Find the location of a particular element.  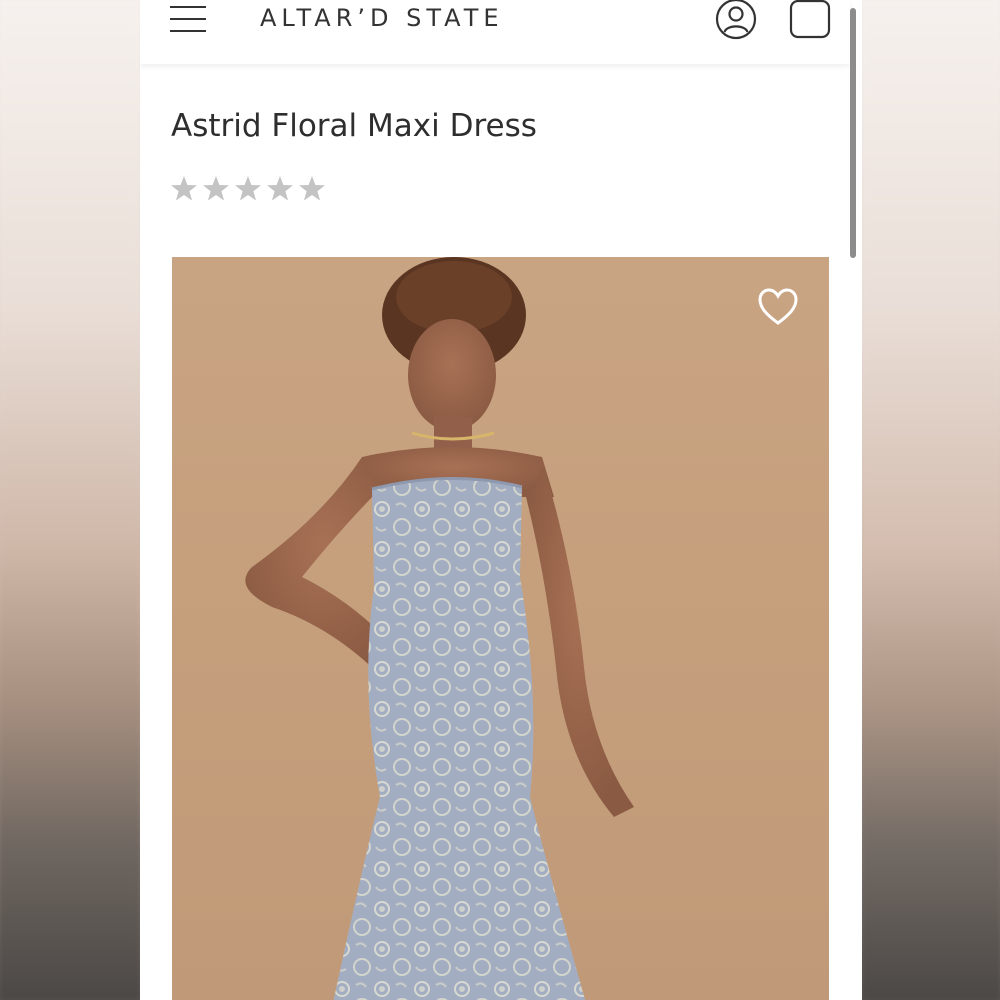

brand-logo: ALTAR’D STATE is located at coordinates (382, 18).